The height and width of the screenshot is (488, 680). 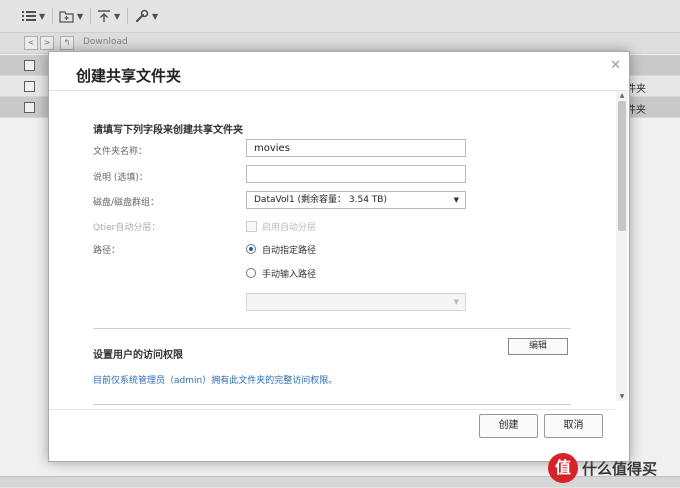 I want to click on permissions-note: 目前仅系统管理员（admin）拥有此文件夹的完整访问权限。, so click(x=215, y=381).